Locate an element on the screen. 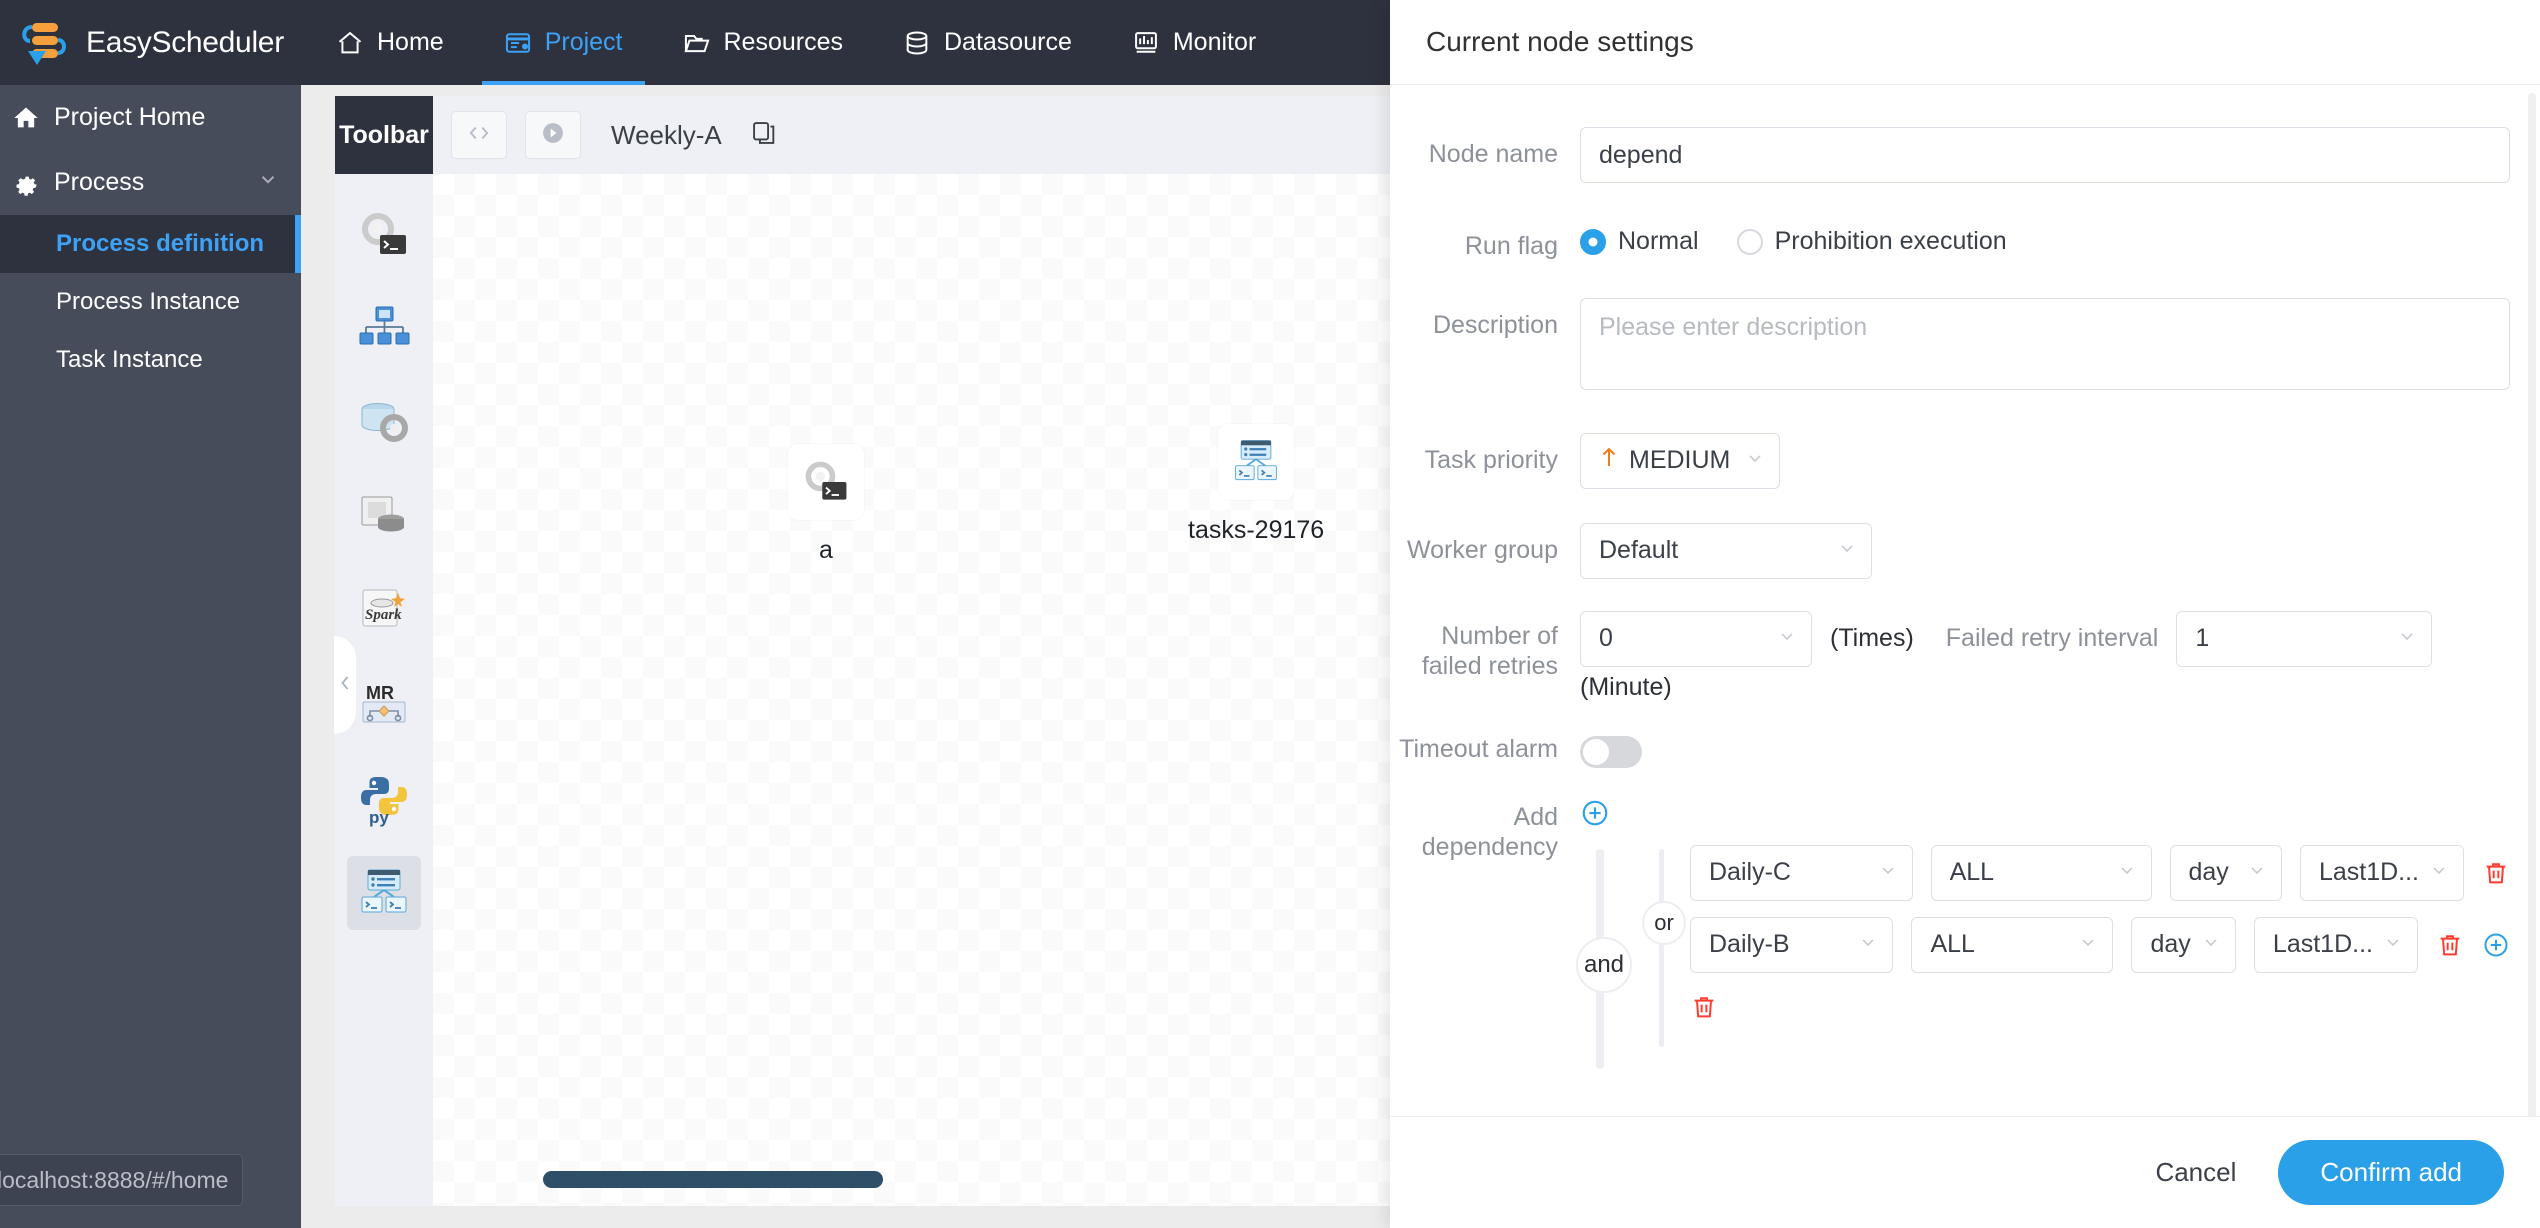 The height and width of the screenshot is (1228, 2540). timeout-alarm-toggle is located at coordinates (1611, 751).